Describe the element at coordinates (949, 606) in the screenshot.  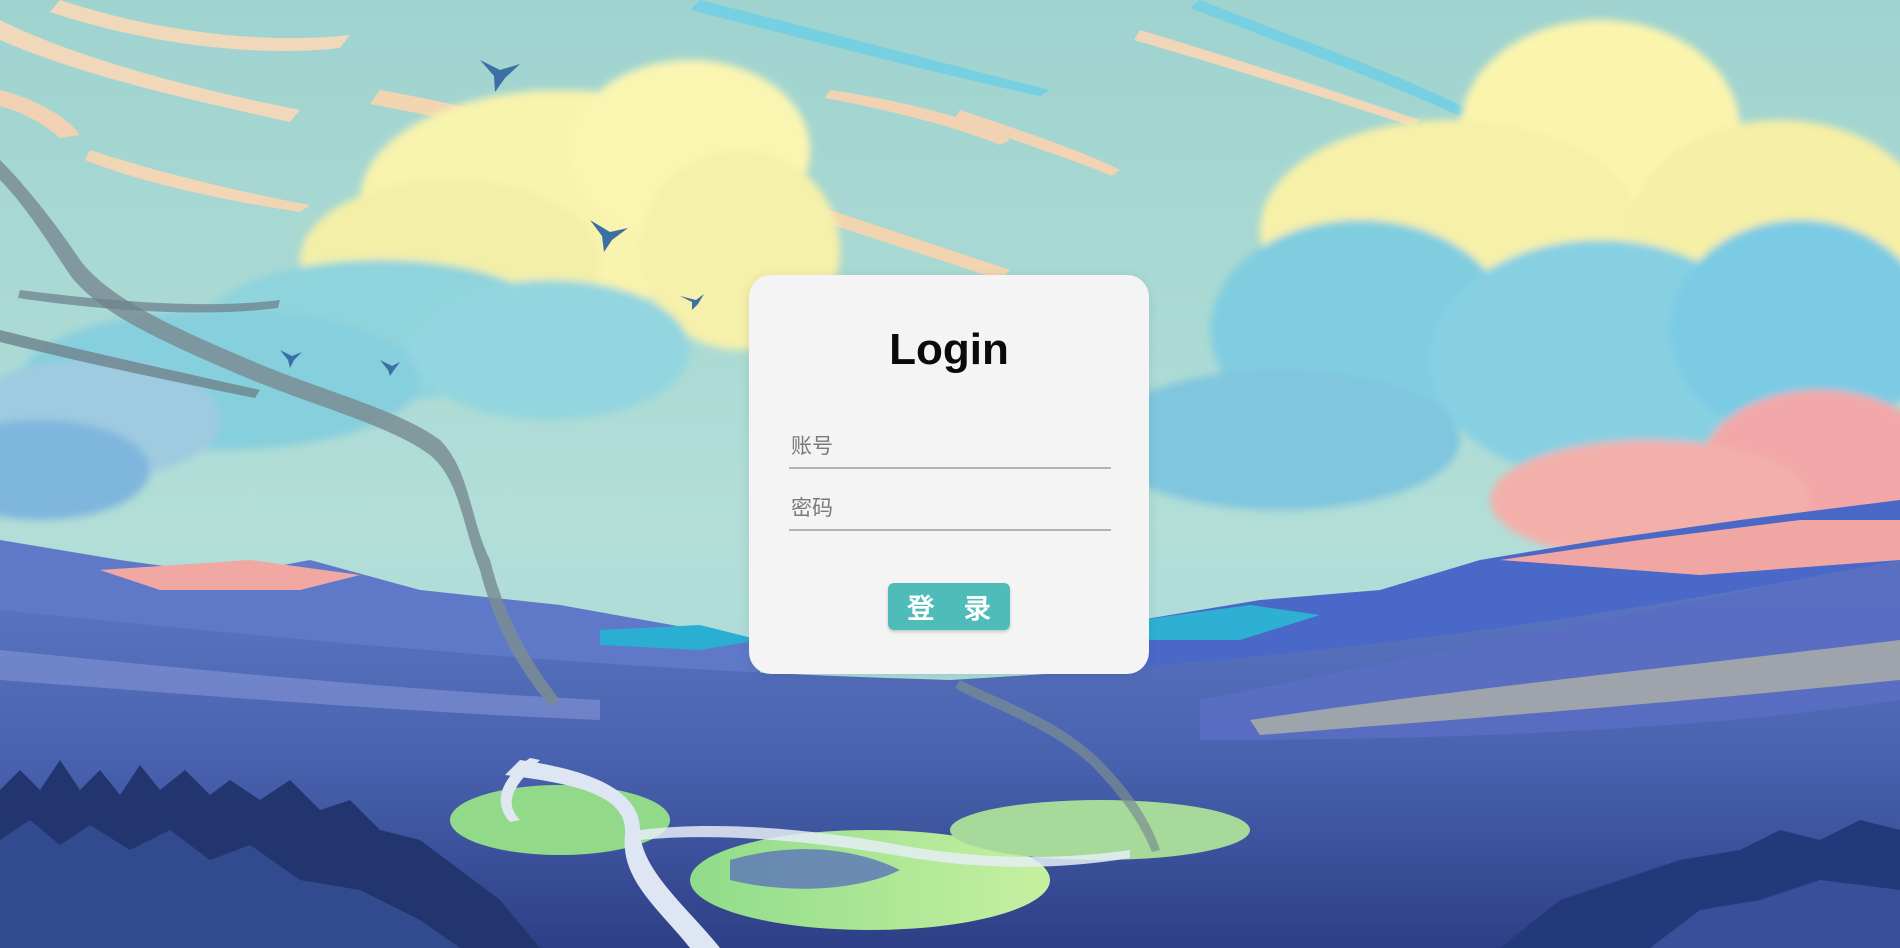
I see `login-button: 登 录` at that location.